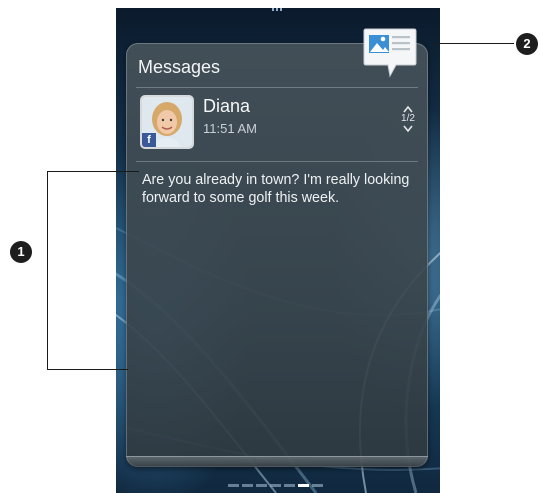  Describe the element at coordinates (277, 87) in the screenshot. I see `title-divider` at that location.